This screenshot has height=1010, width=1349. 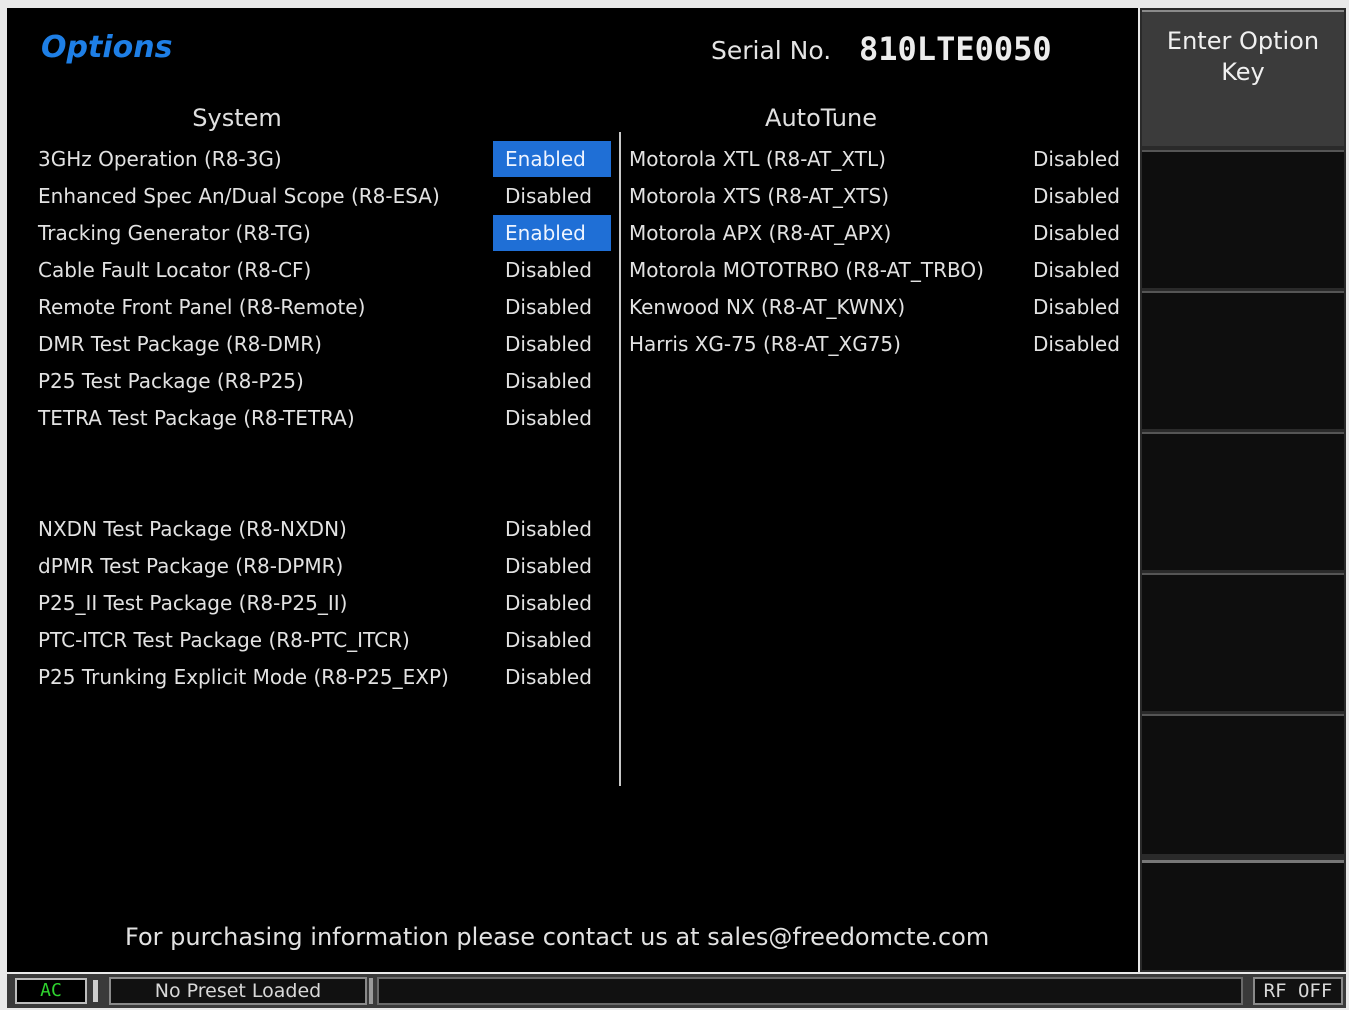 I want to click on option-name: Remote Front Panel (R8-Remote), so click(x=202, y=307).